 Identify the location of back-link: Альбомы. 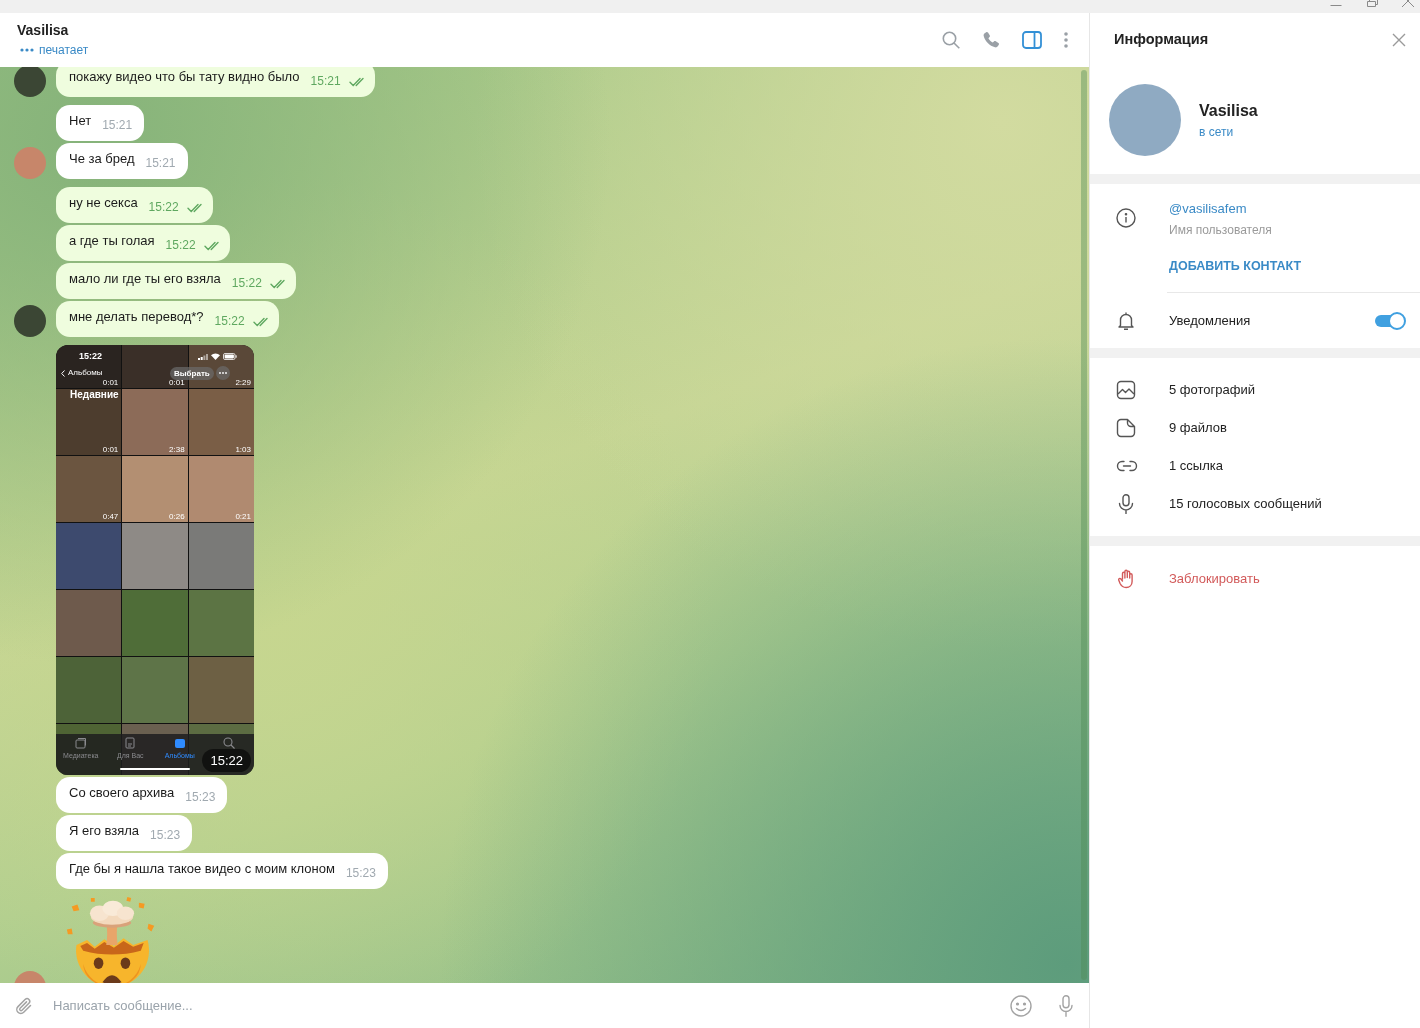
(85, 373).